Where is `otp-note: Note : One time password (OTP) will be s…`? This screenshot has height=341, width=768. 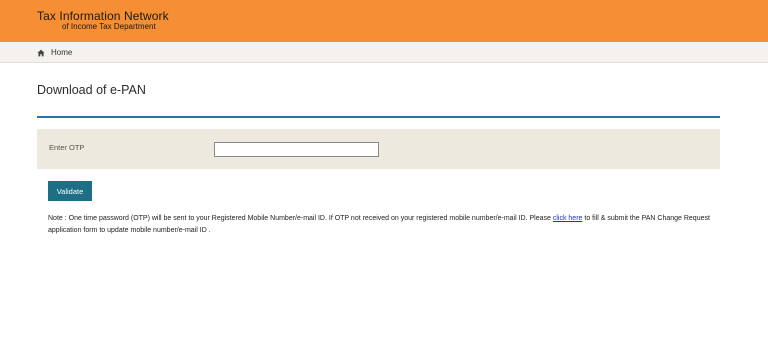 otp-note: Note : One time password (OTP) will be s… is located at coordinates (383, 225).